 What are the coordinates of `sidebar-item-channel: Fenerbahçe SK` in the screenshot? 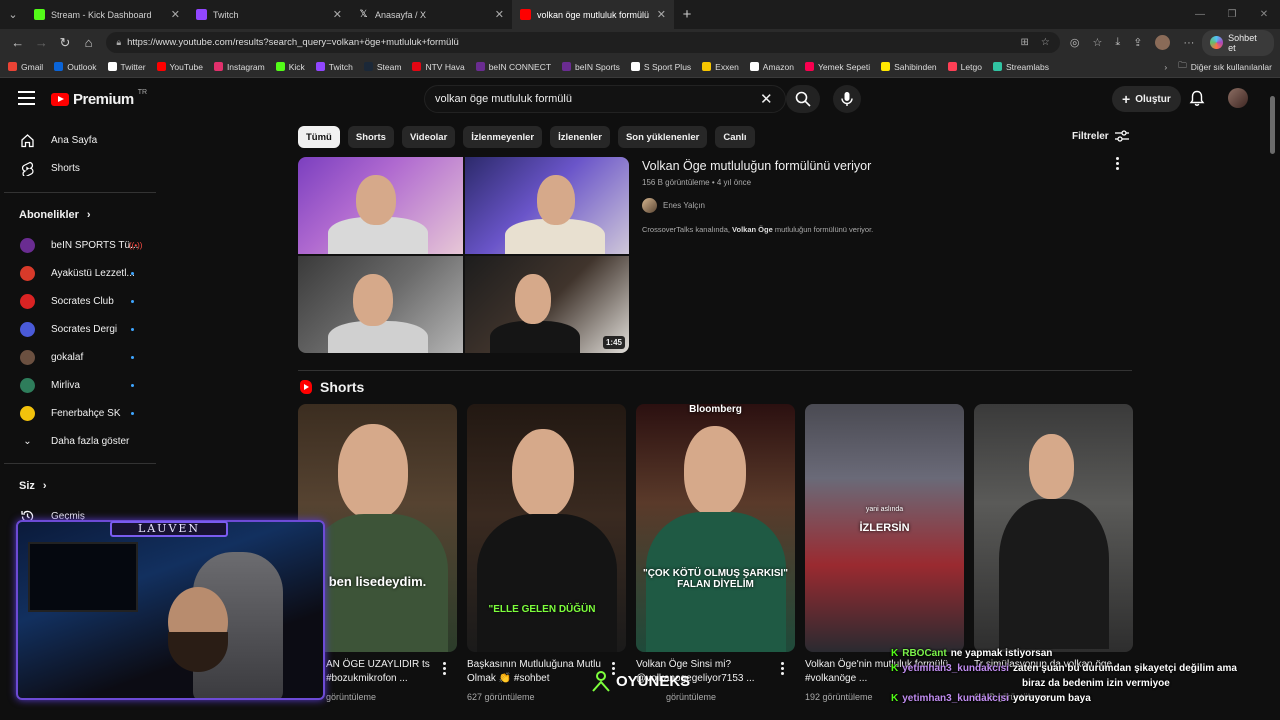 It's located at (80, 413).